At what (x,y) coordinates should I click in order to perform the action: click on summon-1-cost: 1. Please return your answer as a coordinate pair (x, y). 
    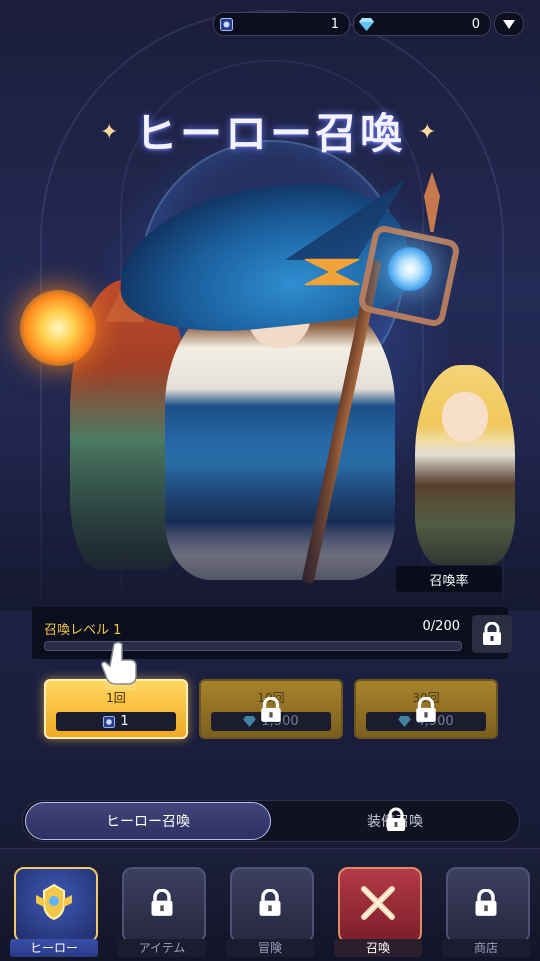
    Looking at the image, I should click on (116, 721).